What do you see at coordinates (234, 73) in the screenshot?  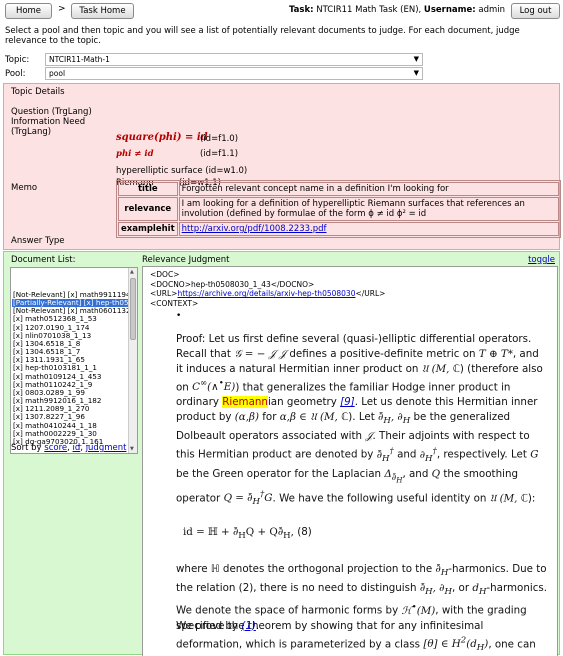 I see `pool-select: pool ▼` at bounding box center [234, 73].